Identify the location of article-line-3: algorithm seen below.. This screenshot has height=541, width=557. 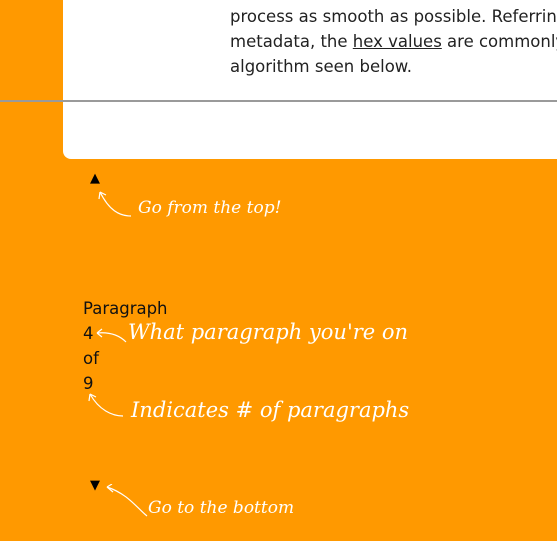
(321, 66).